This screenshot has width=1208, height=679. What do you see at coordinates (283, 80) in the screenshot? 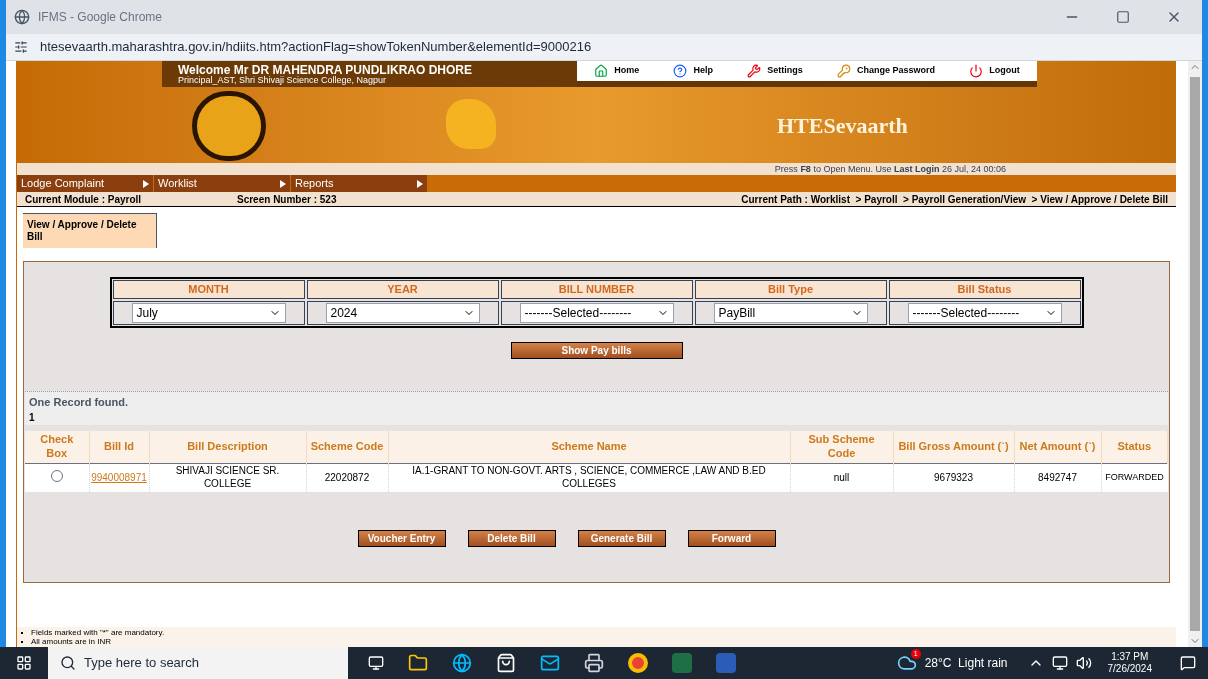
I see `designation-text: Principal_AST, Shri Shivaji Science College, Nagpur` at bounding box center [283, 80].